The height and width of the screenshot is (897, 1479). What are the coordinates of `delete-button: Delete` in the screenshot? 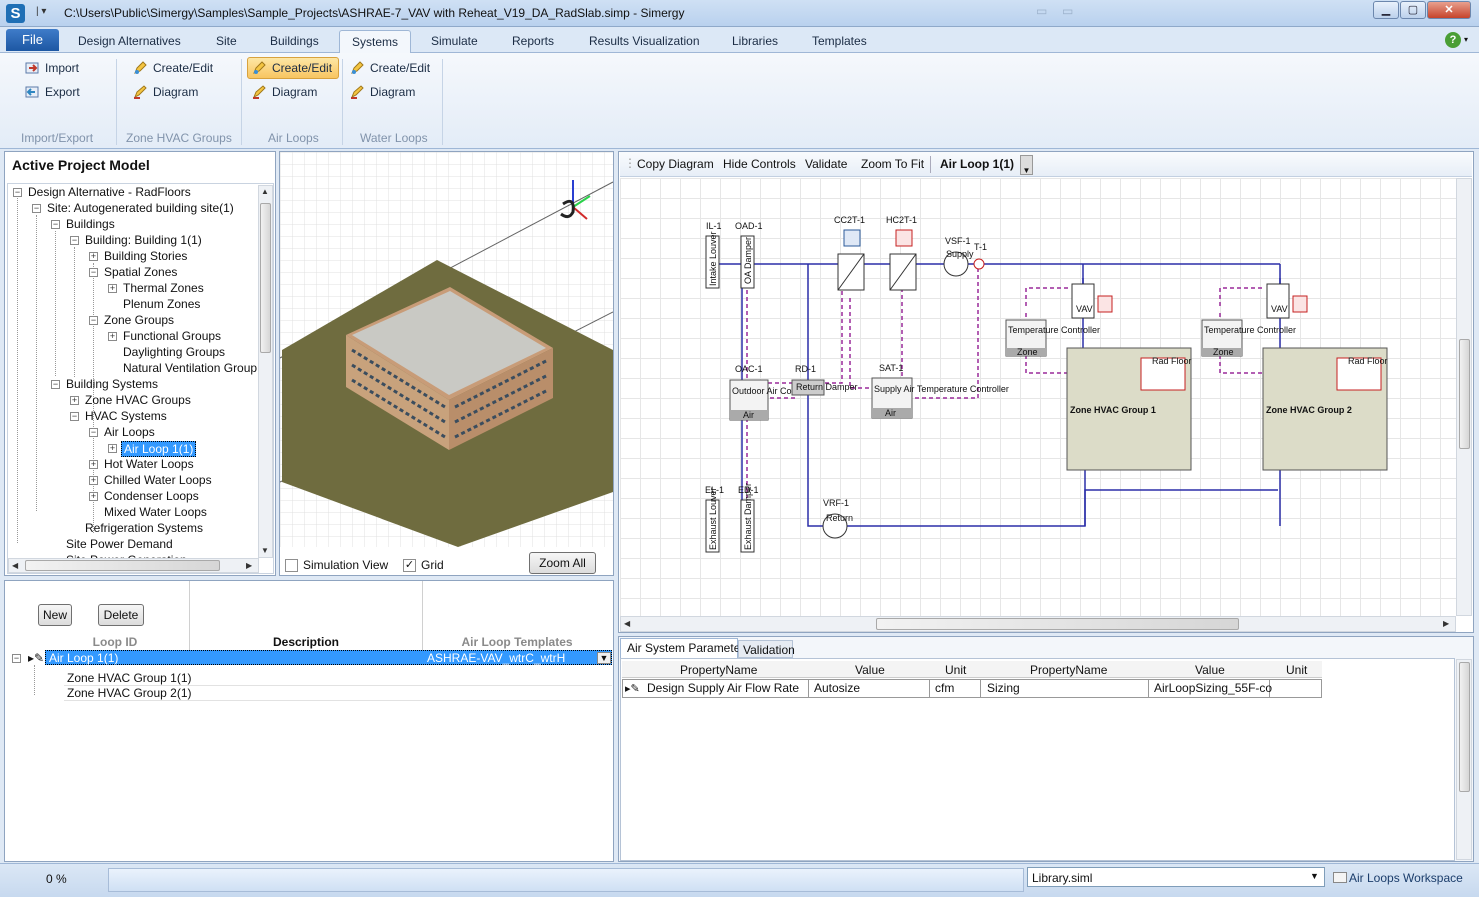 It's located at (121, 615).